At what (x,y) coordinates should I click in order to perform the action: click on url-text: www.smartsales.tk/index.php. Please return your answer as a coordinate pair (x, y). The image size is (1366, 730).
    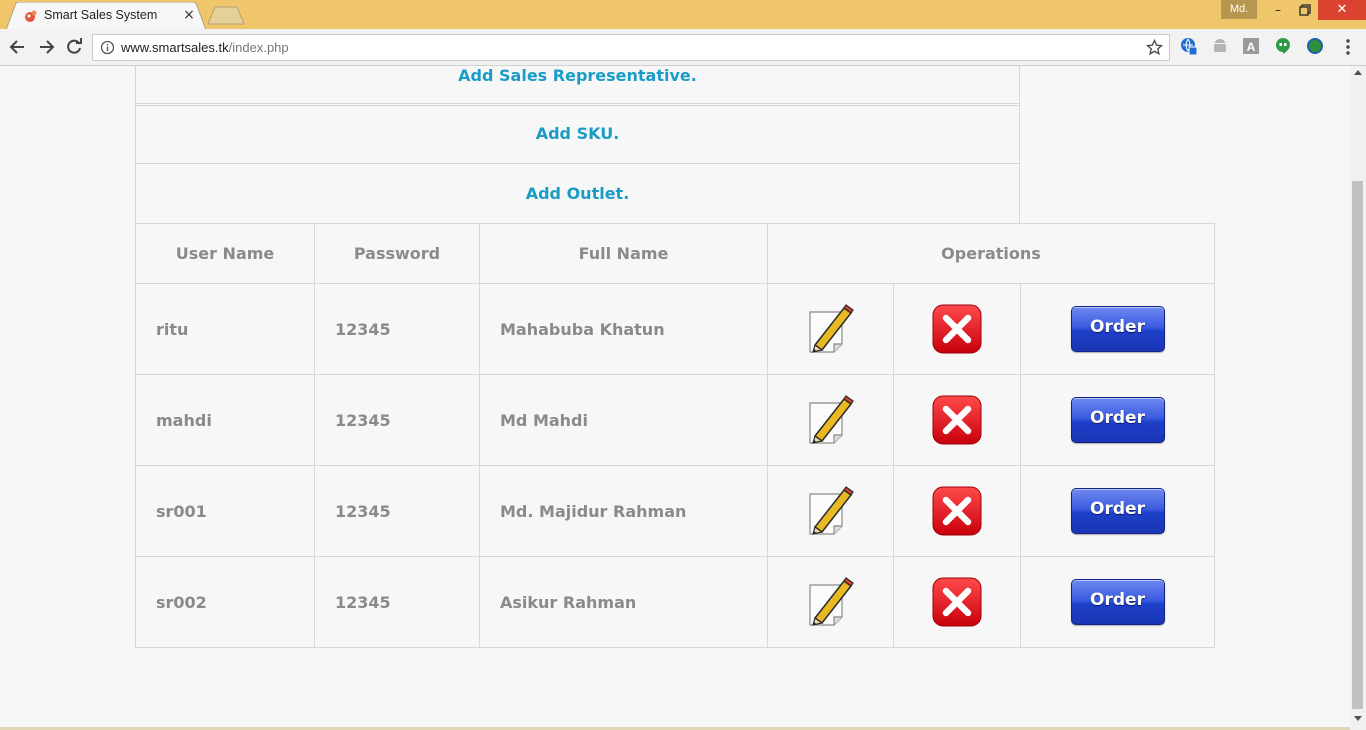
    Looking at the image, I should click on (205, 47).